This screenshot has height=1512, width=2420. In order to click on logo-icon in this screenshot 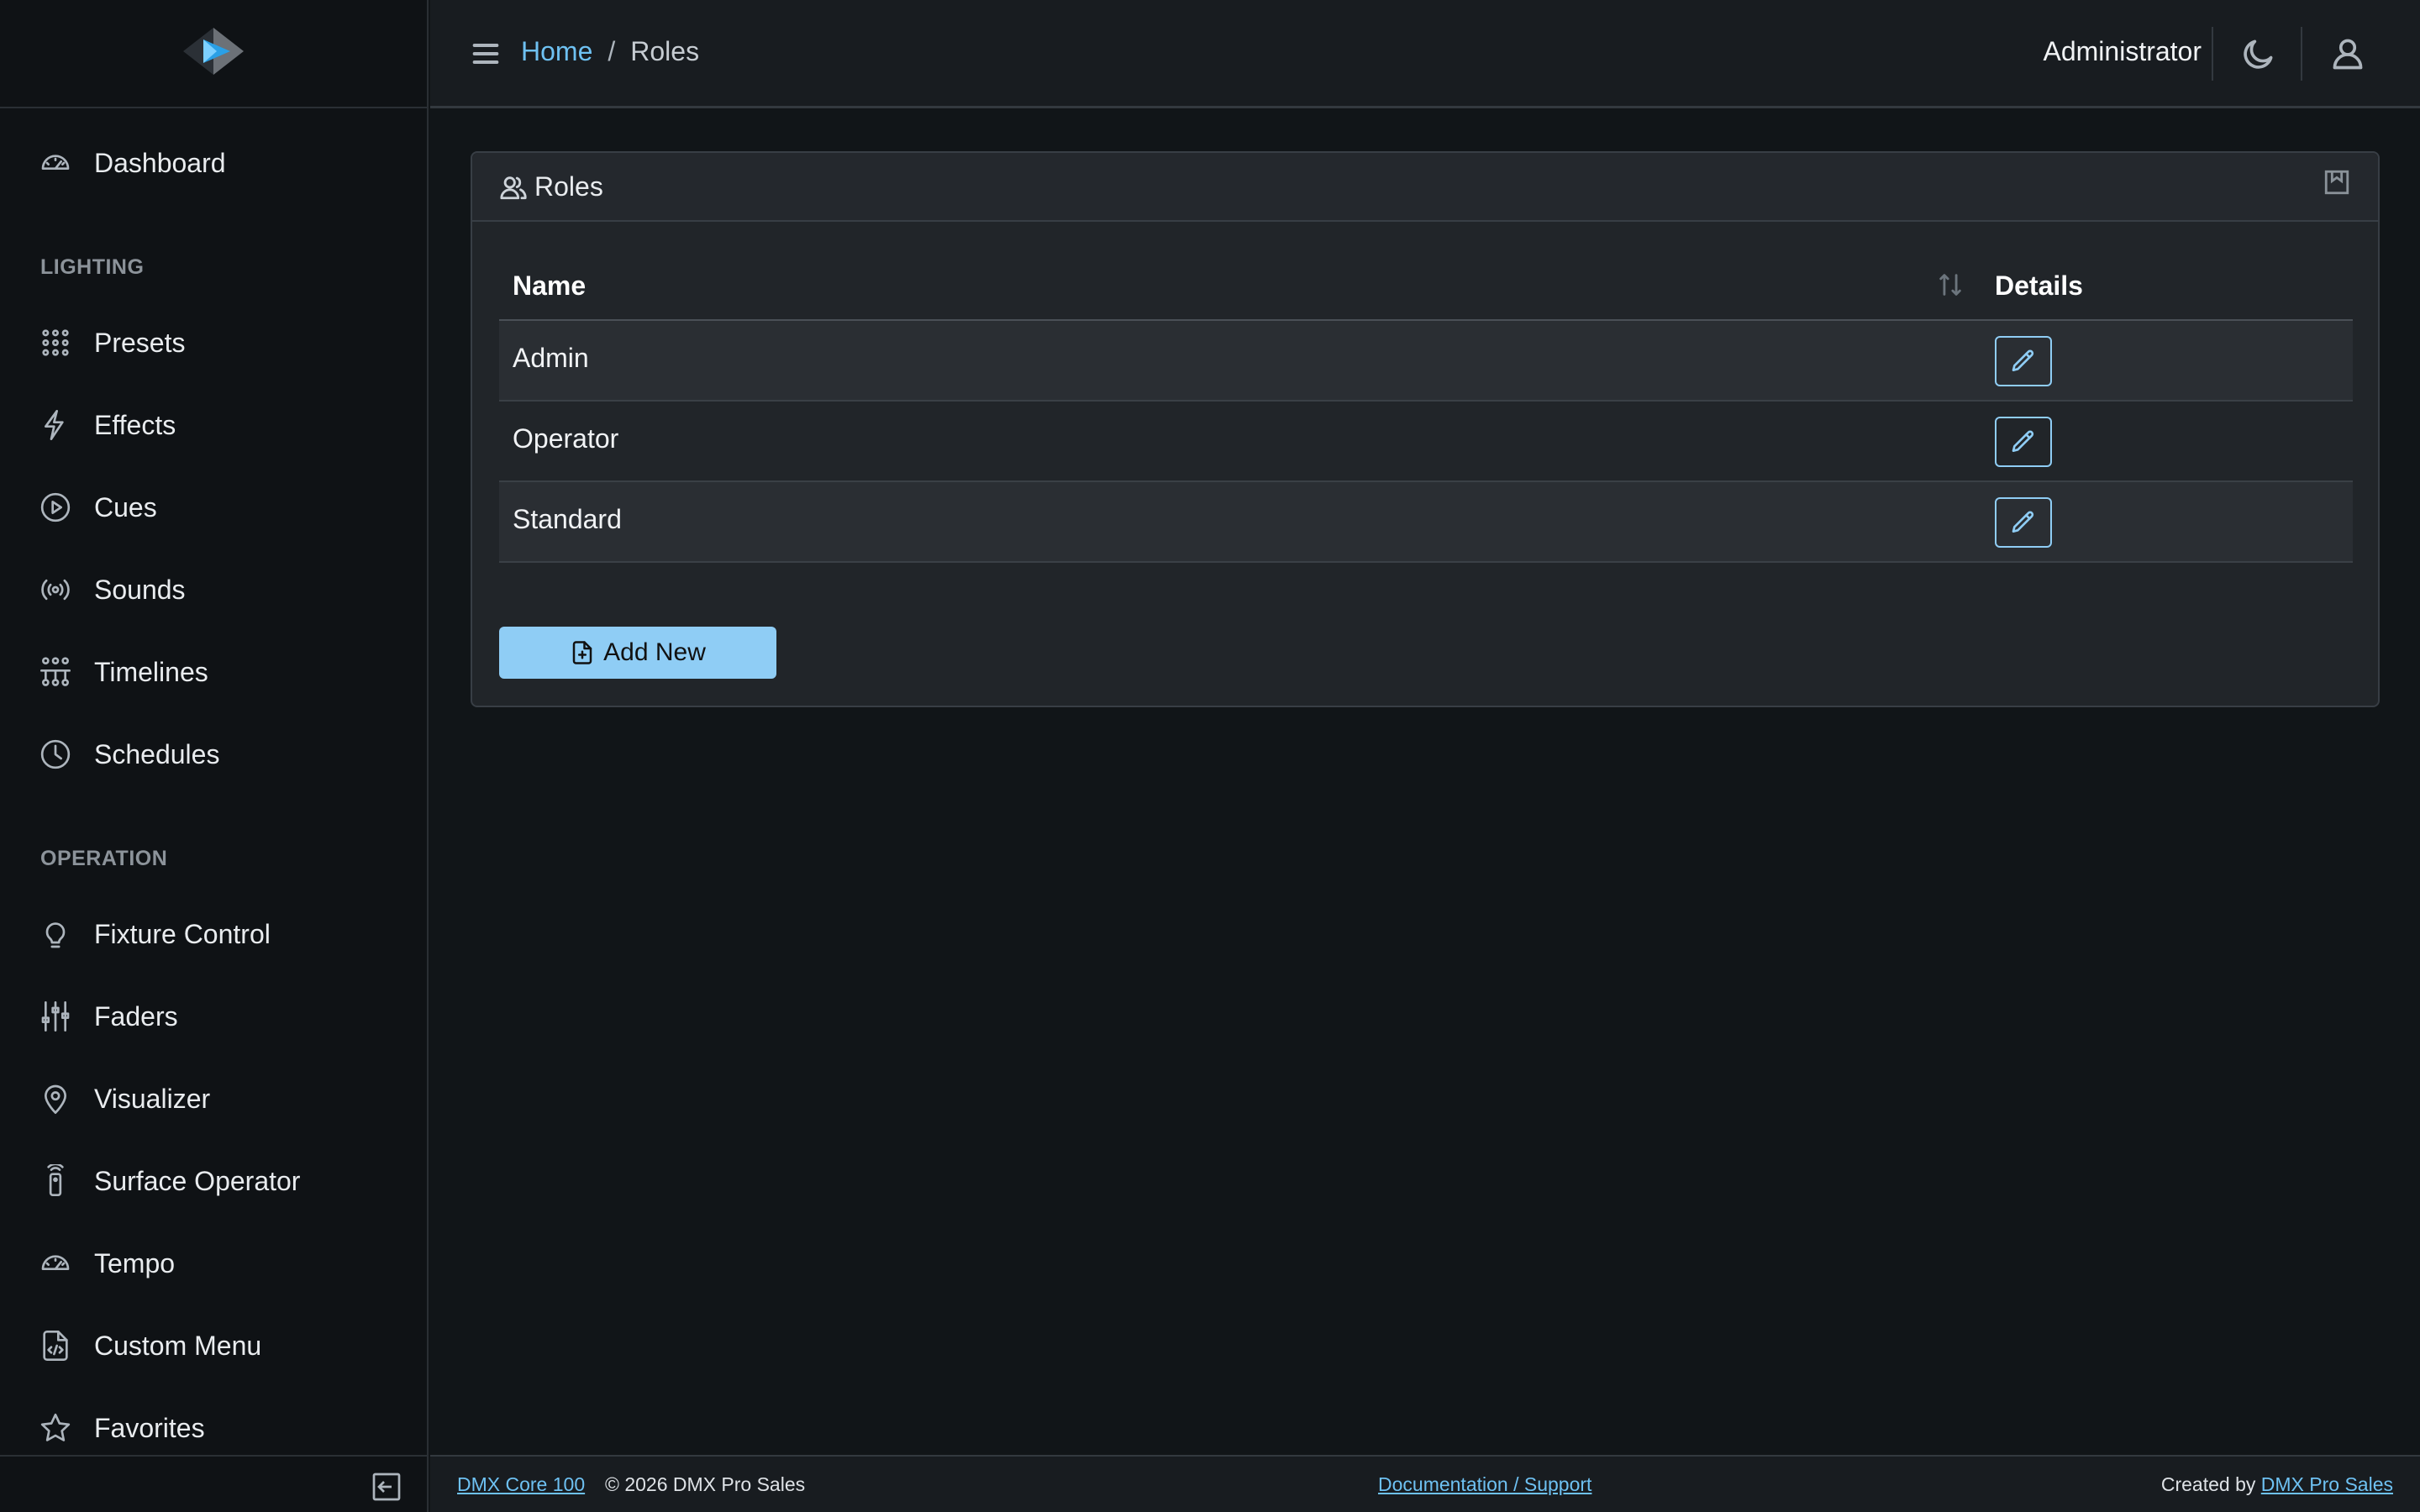, I will do `click(214, 53)`.